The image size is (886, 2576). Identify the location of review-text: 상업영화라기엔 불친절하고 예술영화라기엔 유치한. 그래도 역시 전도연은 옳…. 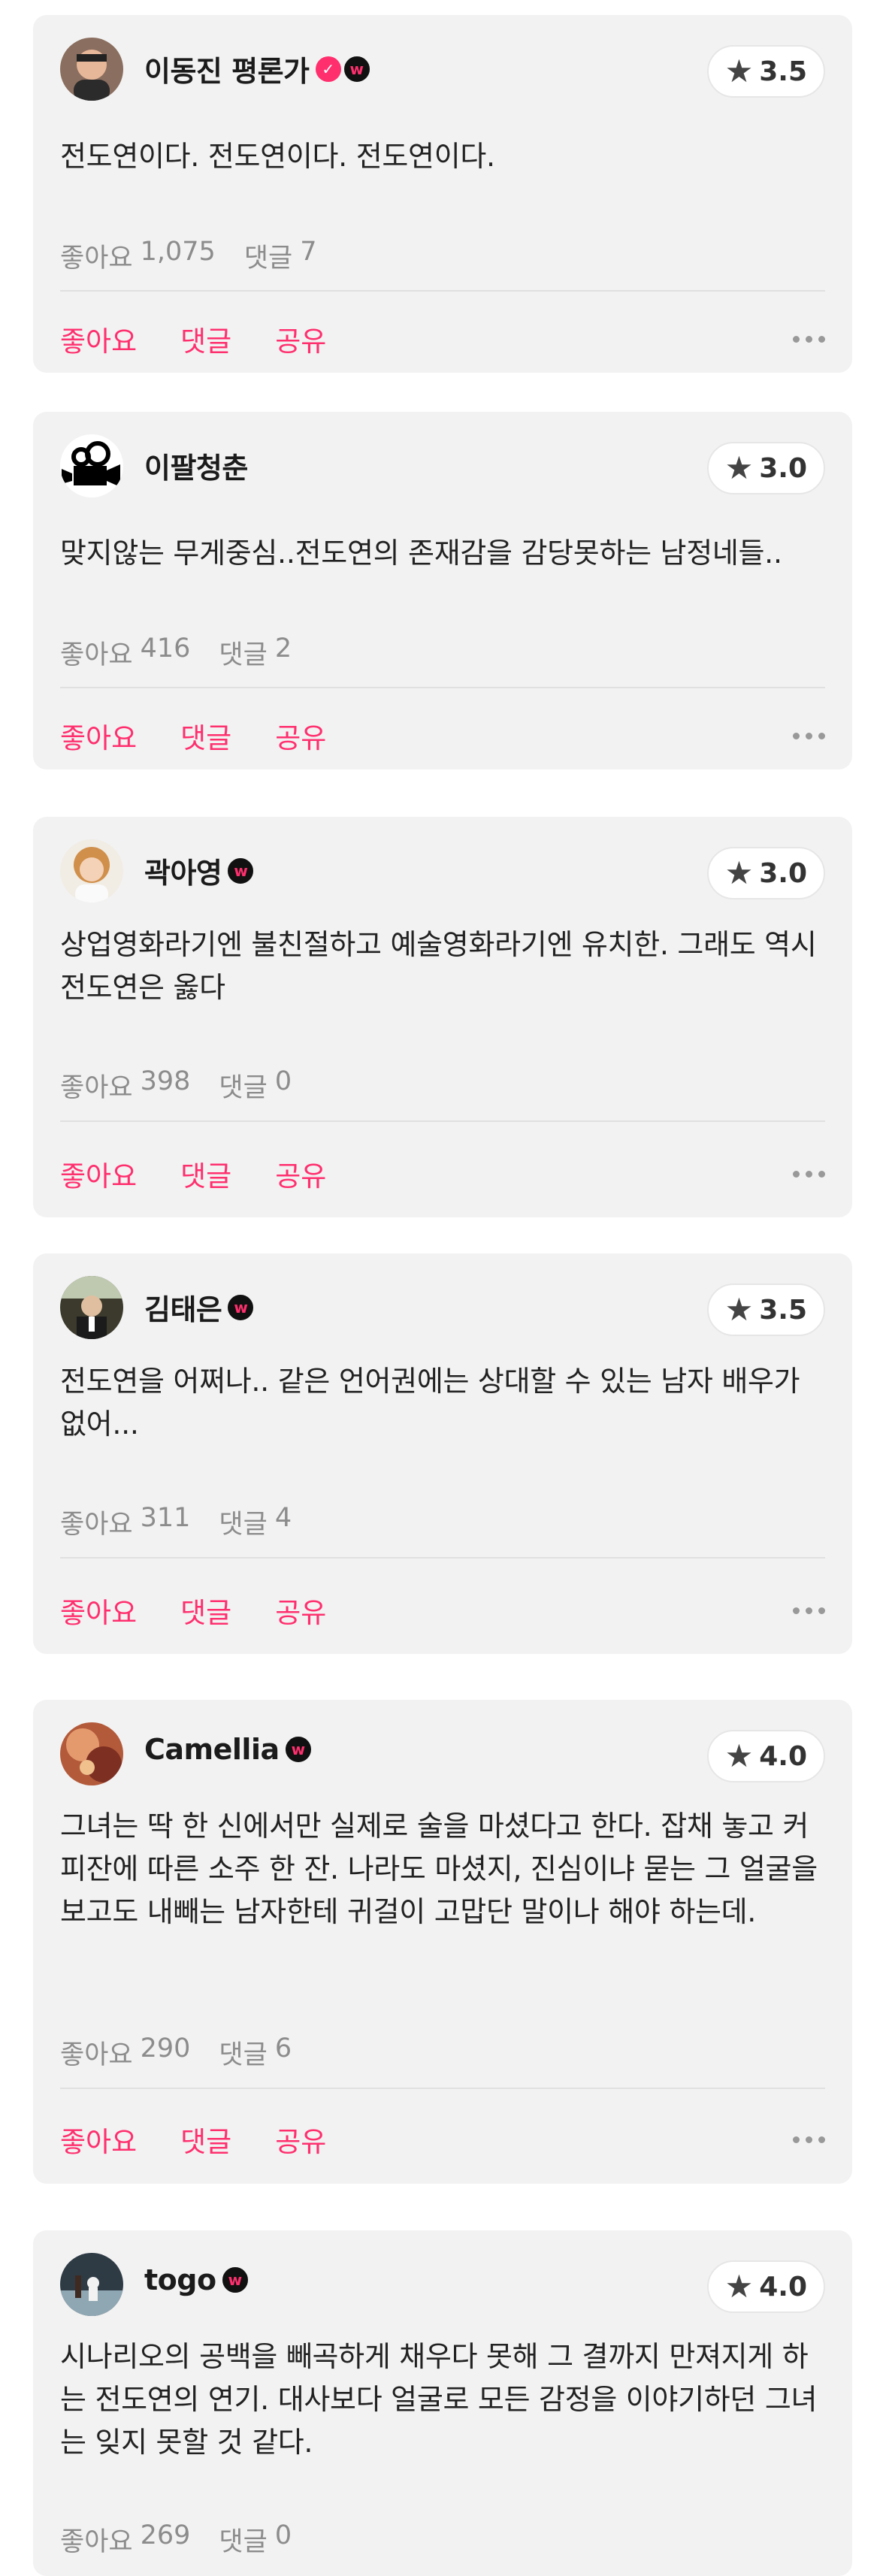
(443, 967).